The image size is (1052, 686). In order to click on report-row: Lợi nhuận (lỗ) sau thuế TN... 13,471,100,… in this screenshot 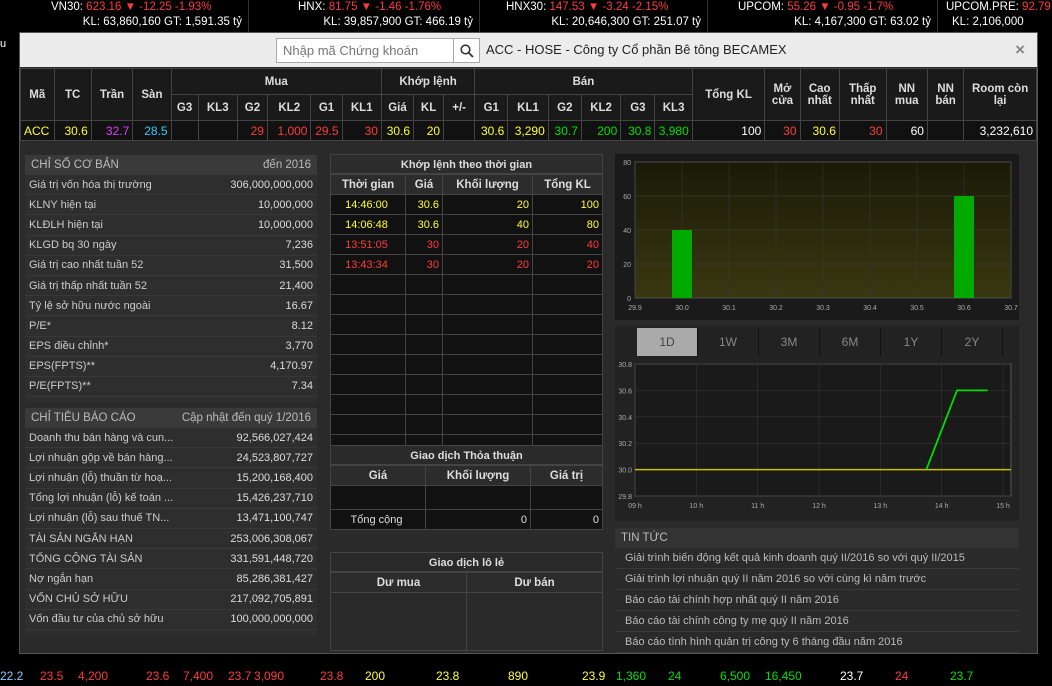, I will do `click(171, 519)`.